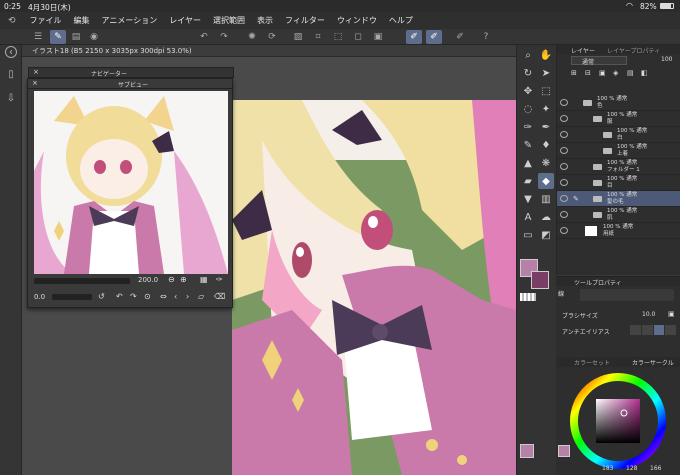  I want to click on fit-icon: ▦, so click(204, 279).